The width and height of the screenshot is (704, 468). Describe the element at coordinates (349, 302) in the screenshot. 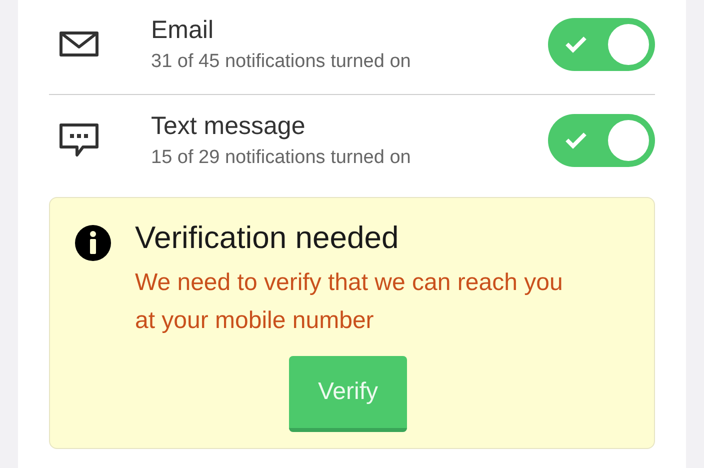

I see `alert-message: We need to verify that we can reach you at your mobile number` at that location.